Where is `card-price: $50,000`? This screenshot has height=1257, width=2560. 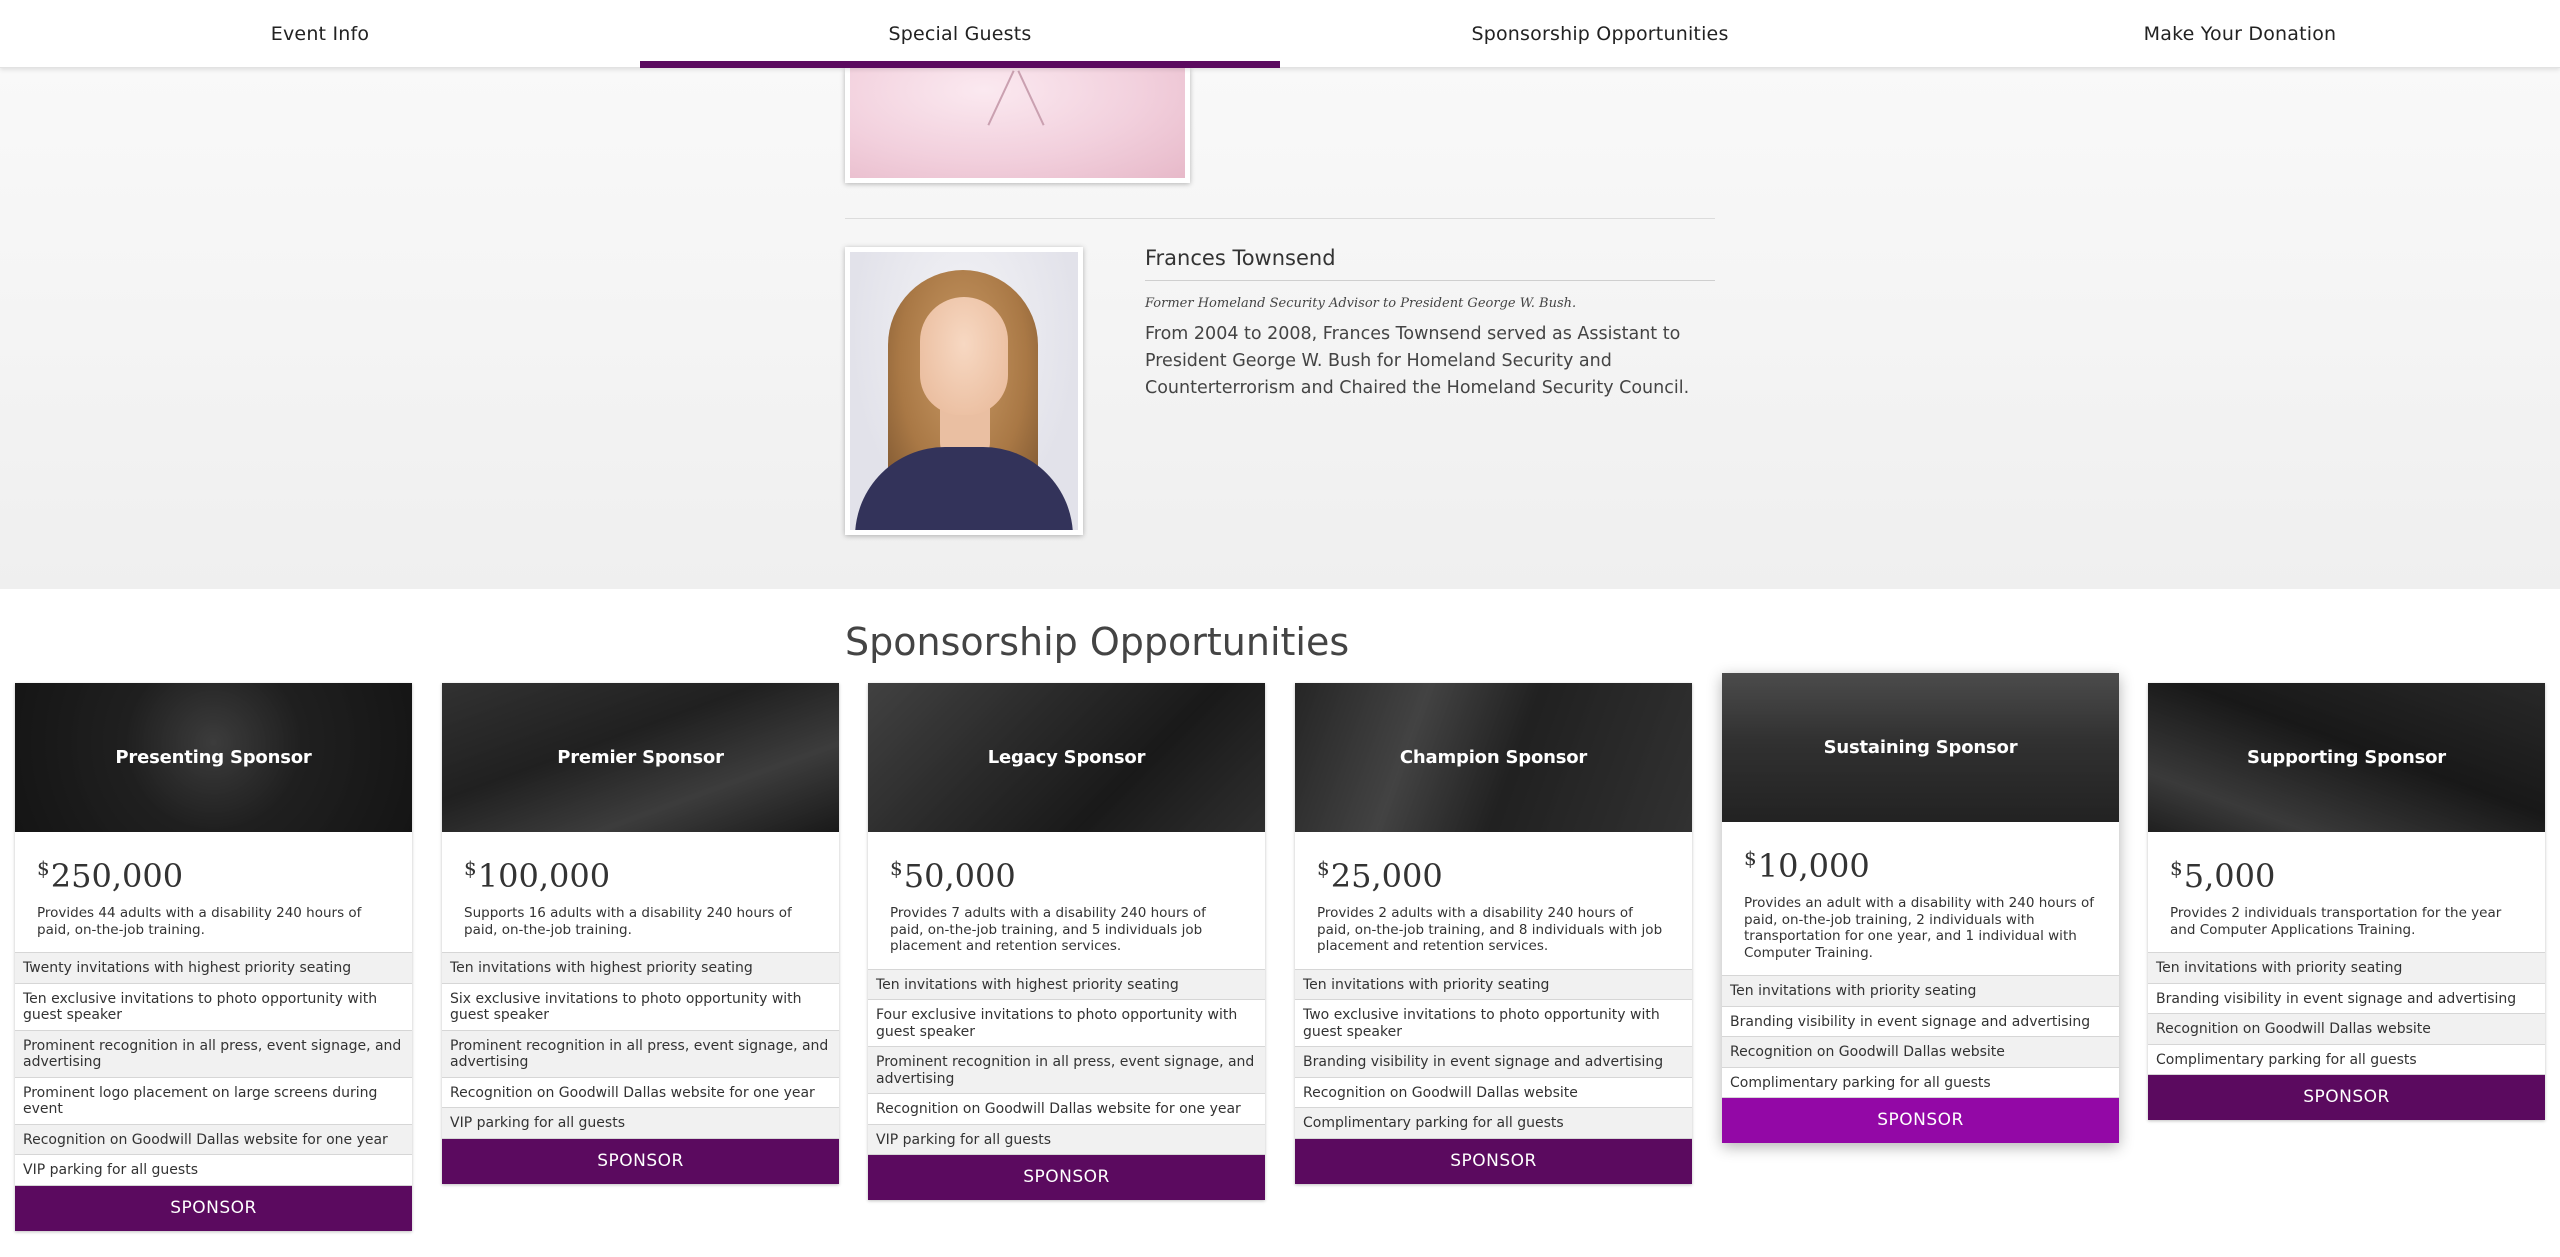
card-price: $50,000 is located at coordinates (1066, 863).